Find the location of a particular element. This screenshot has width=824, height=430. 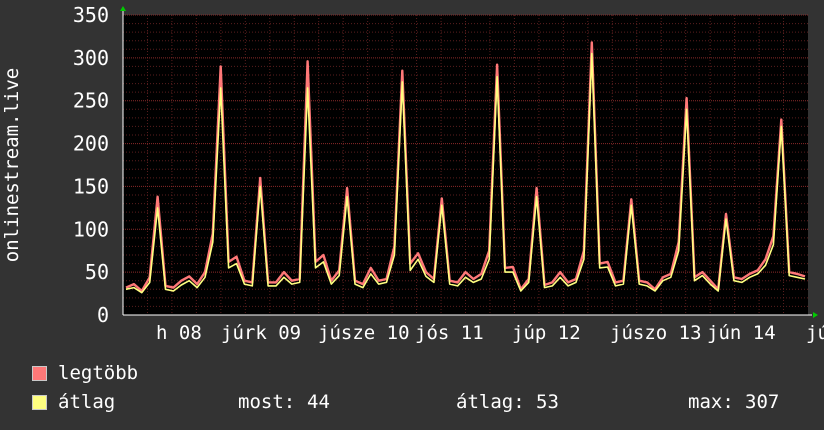

y-axis-label: onlinestream.live is located at coordinates (12, 165).